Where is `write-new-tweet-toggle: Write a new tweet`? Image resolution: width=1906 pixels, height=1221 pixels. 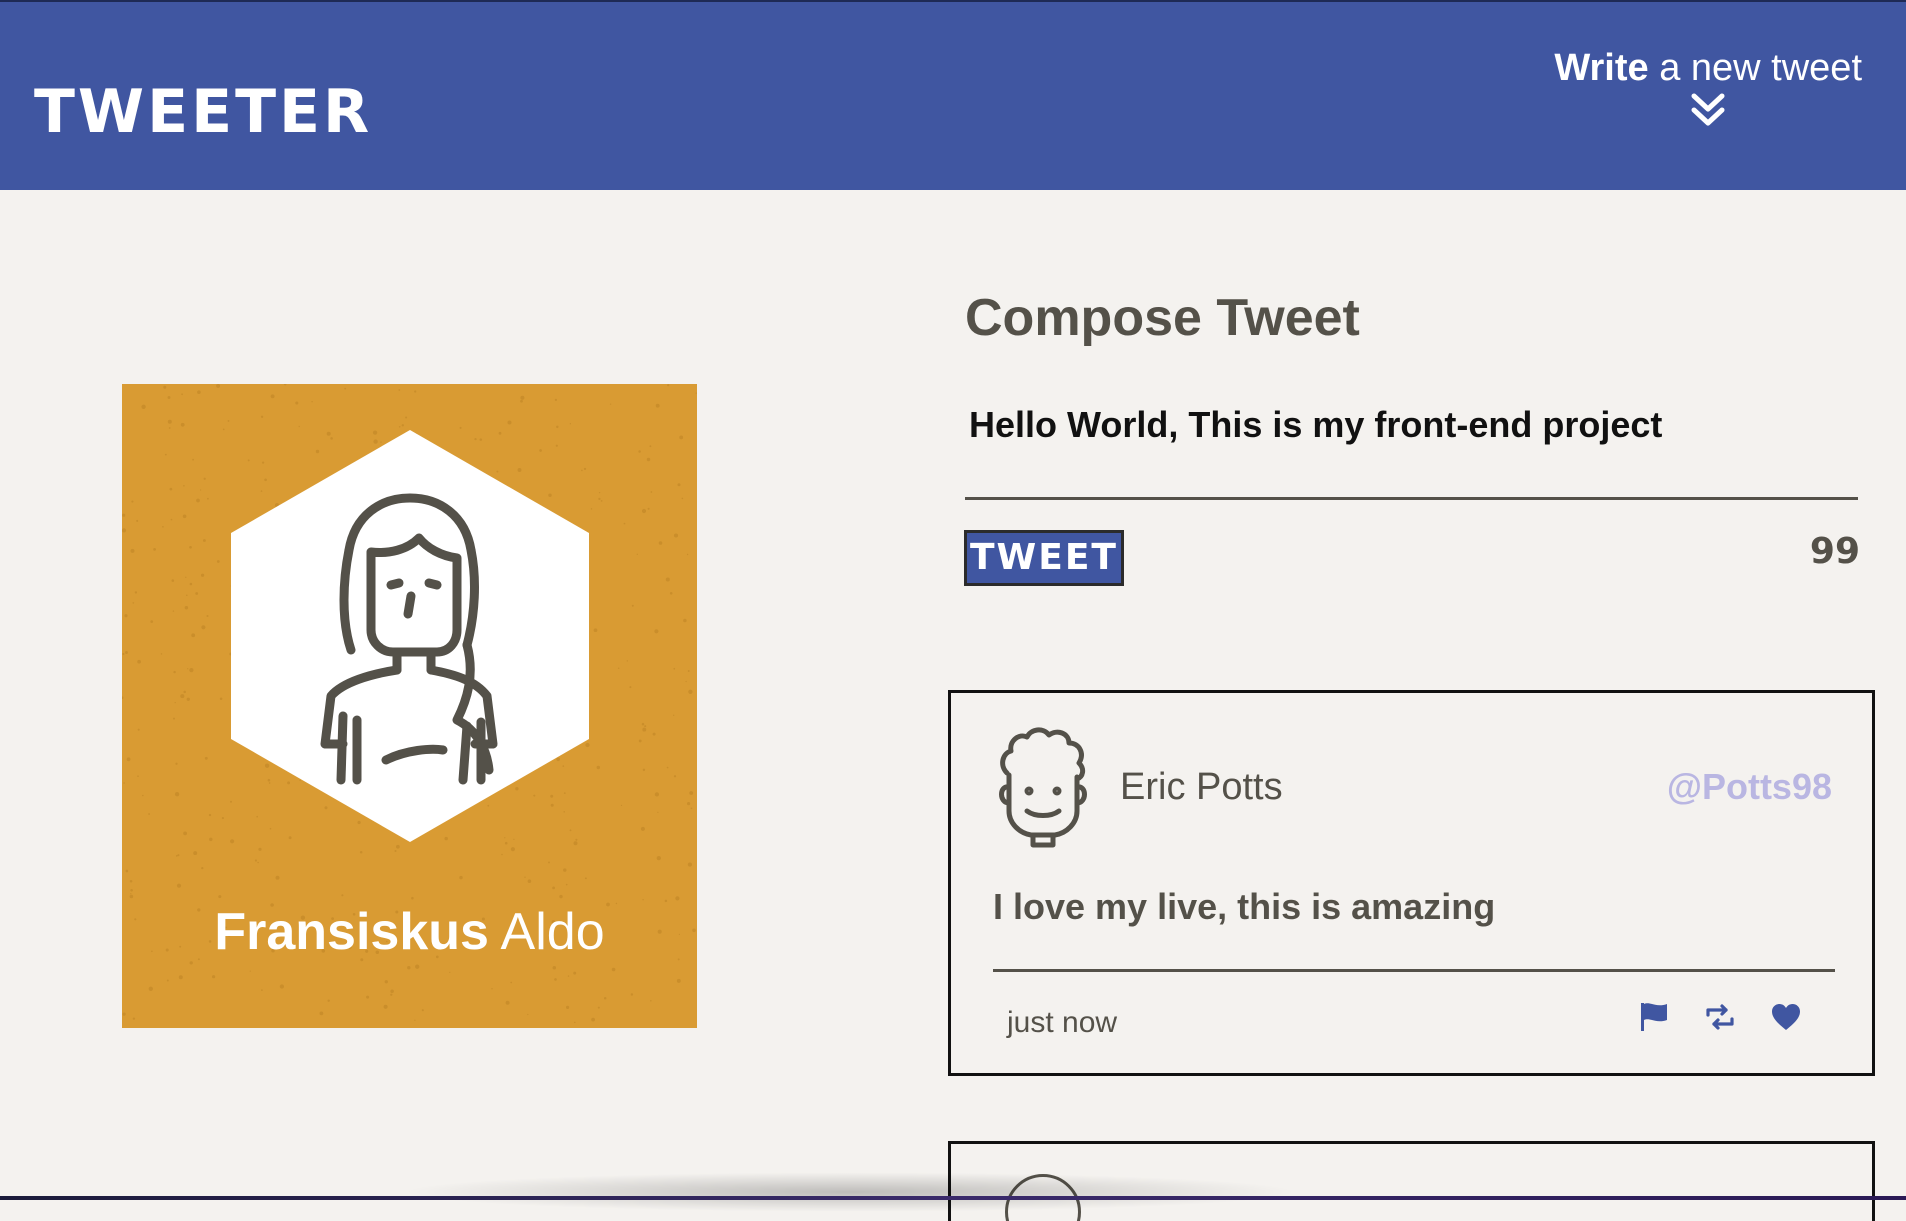
write-new-tweet-toggle: Write a new tweet is located at coordinates (1708, 87).